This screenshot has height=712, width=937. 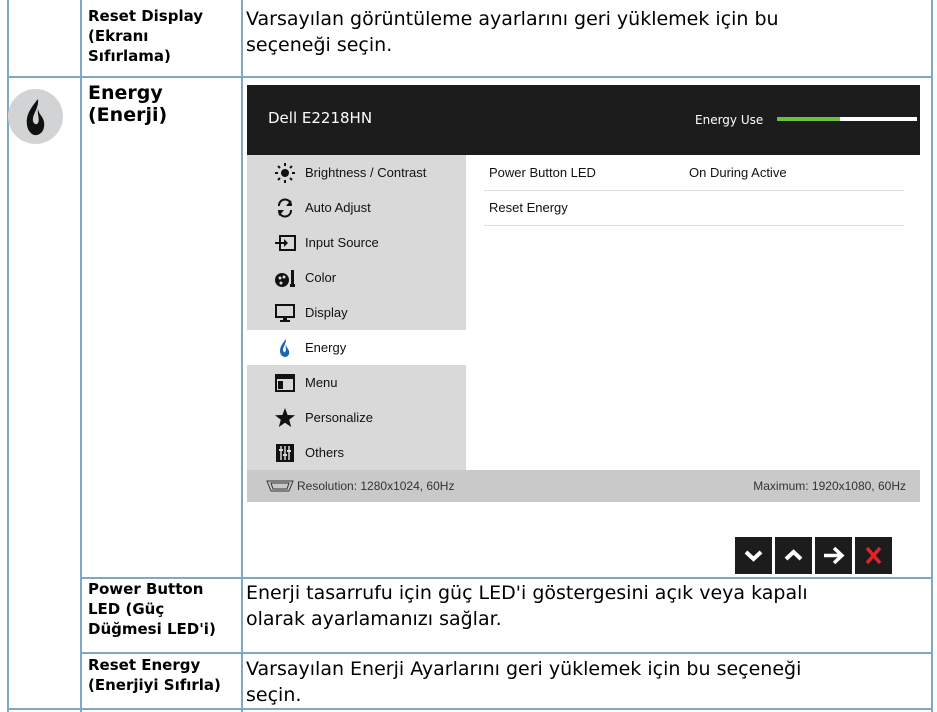 What do you see at coordinates (829, 486) in the screenshot?
I see `maximum-resolution-text: Maximum: 1920x1080, 60Hz` at bounding box center [829, 486].